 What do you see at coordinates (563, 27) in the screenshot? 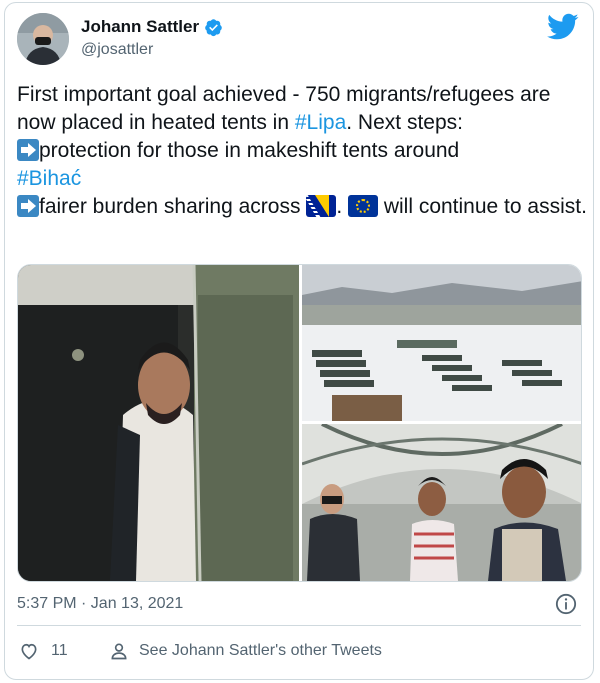
I see `twitter-bird-icon` at bounding box center [563, 27].